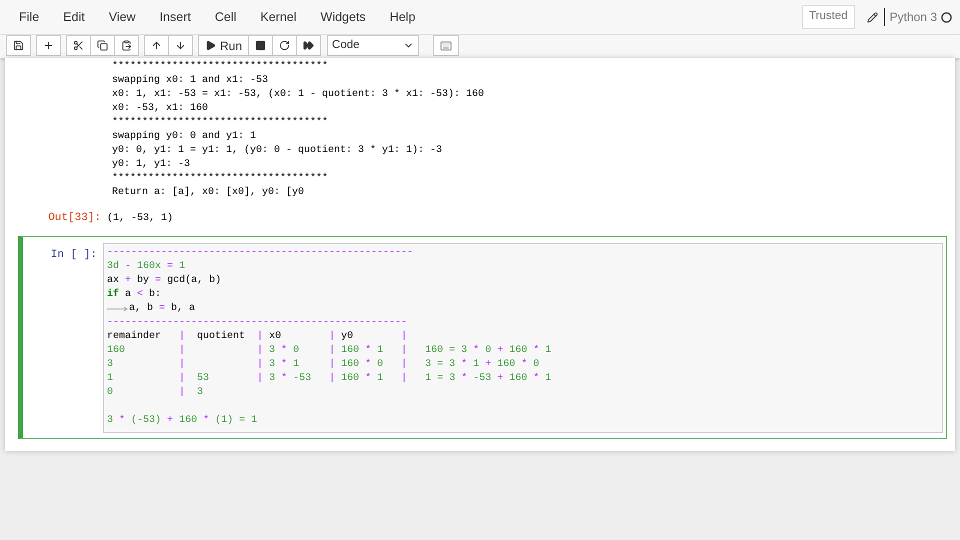 The image size is (960, 540). I want to click on output-line: y0: 0, y1: 1 = y1: 1, (y0: 0 - quotient: 3 * y1: 1): -3, so click(277, 151).